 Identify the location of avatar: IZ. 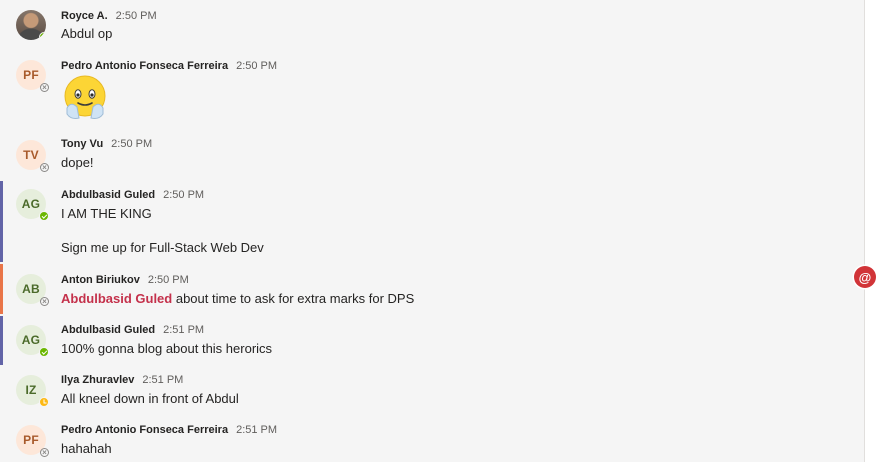
(32, 391).